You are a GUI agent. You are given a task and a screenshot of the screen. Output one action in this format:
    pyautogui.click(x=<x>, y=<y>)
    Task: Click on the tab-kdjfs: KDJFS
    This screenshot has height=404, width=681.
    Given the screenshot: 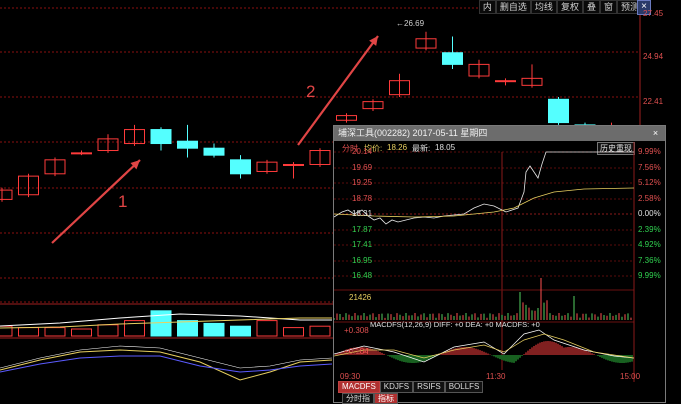 What is the action you would take?
    pyautogui.click(x=396, y=387)
    